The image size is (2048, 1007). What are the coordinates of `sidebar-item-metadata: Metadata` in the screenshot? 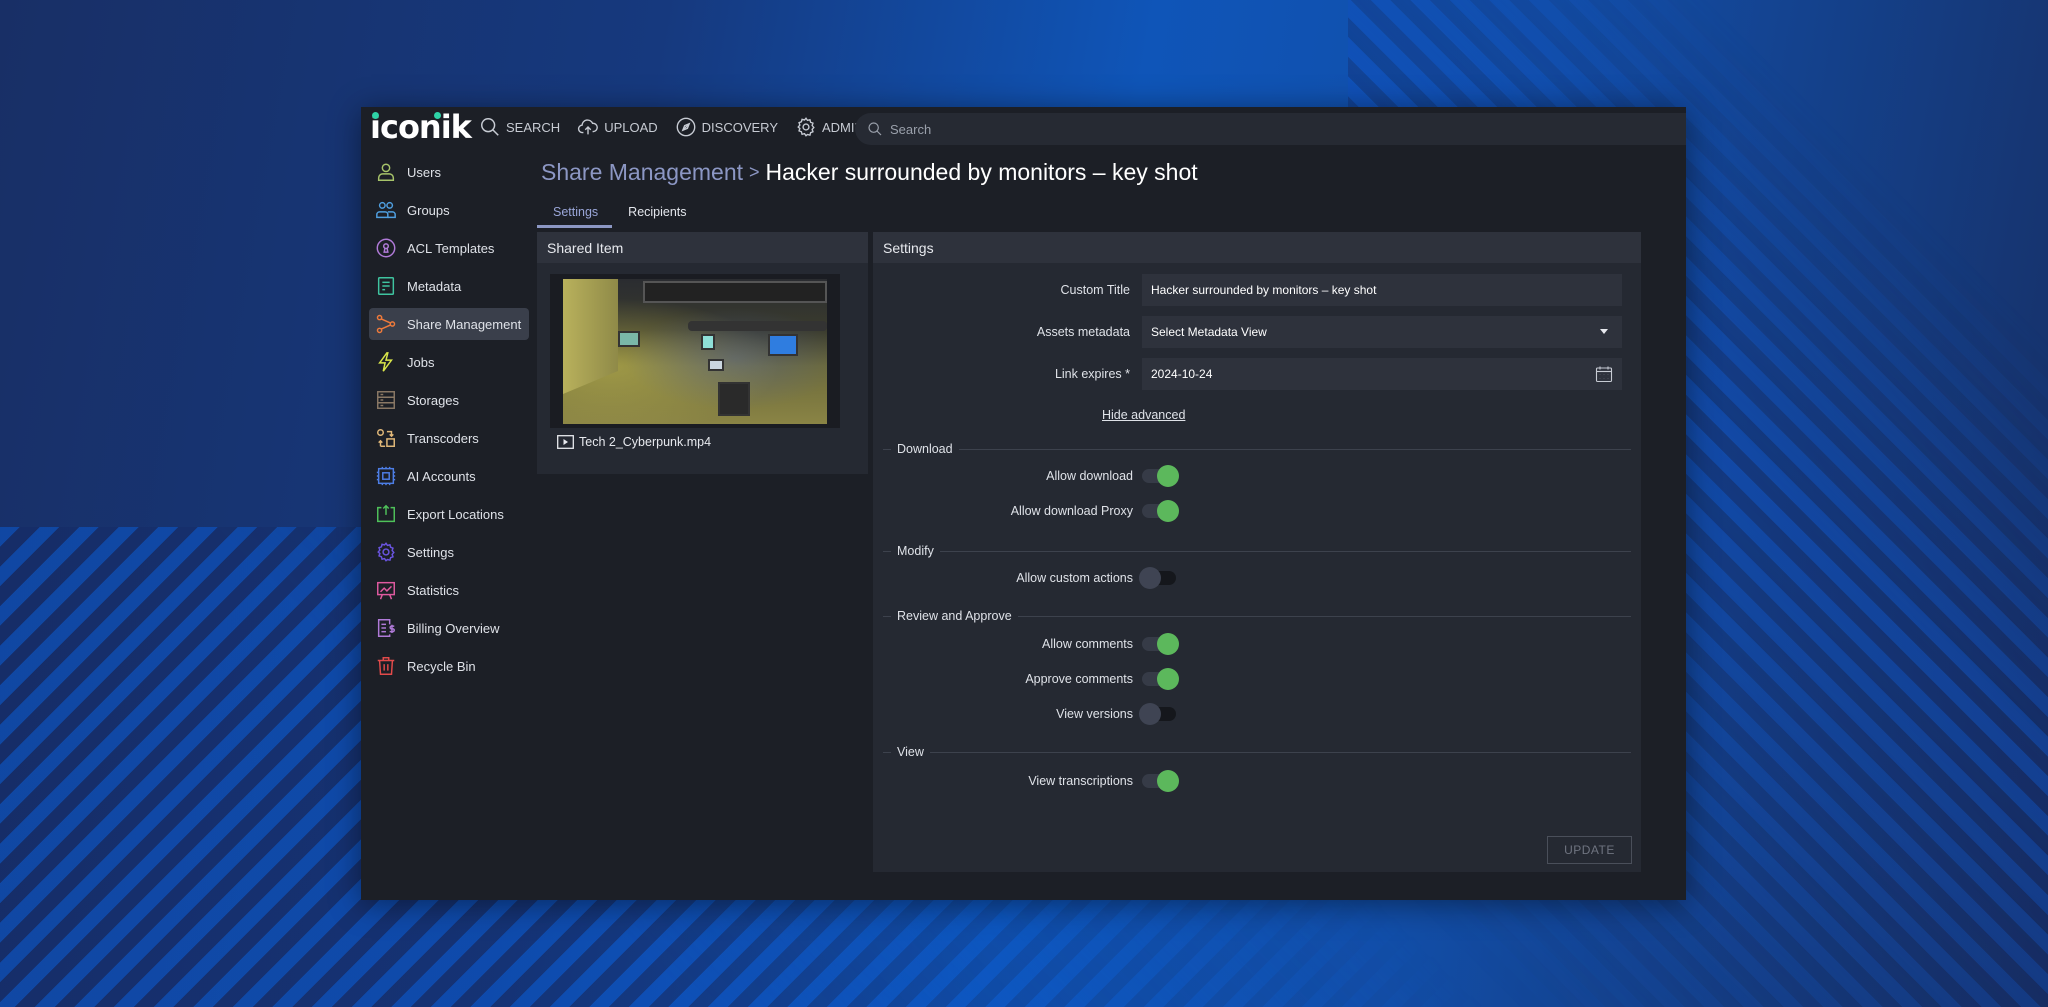 It's located at (449, 286).